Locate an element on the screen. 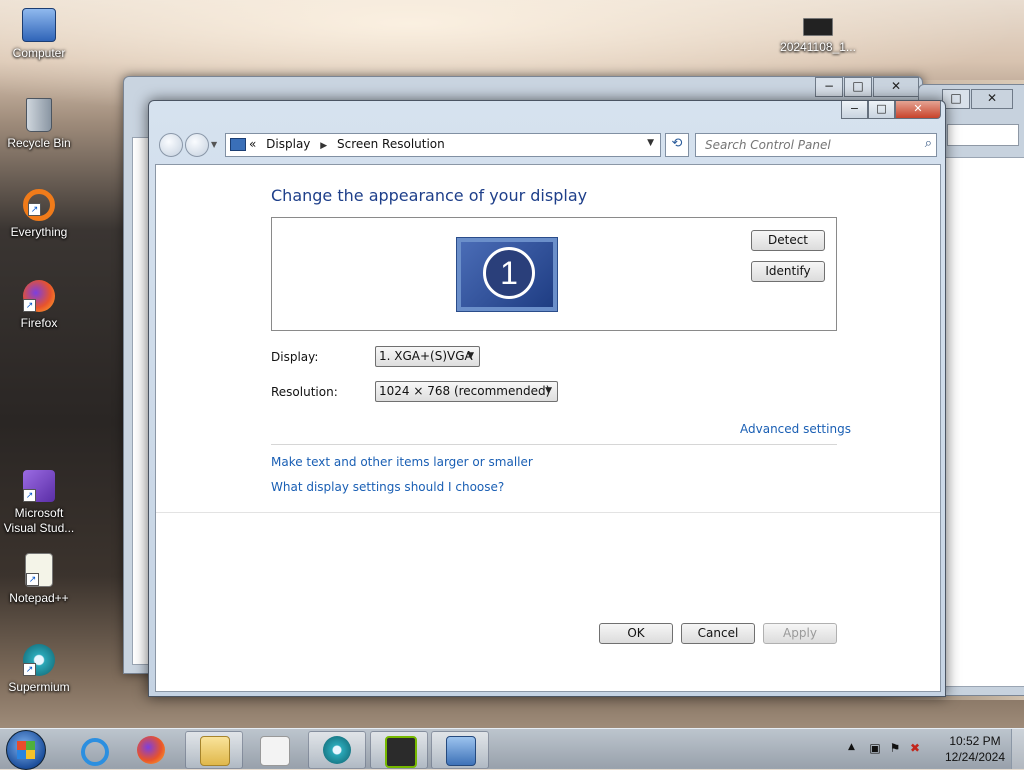 Image resolution: width=1024 pixels, height=770 pixels. apply-button: Apply is located at coordinates (800, 633).